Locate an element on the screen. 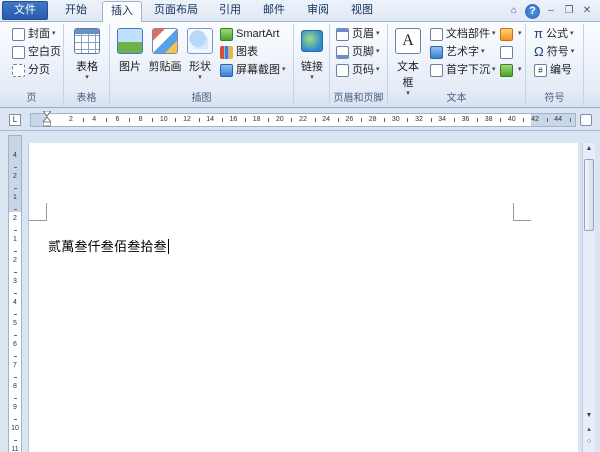 This screenshot has height=452, width=600. restore-icon: ❐ is located at coordinates (569, 11).